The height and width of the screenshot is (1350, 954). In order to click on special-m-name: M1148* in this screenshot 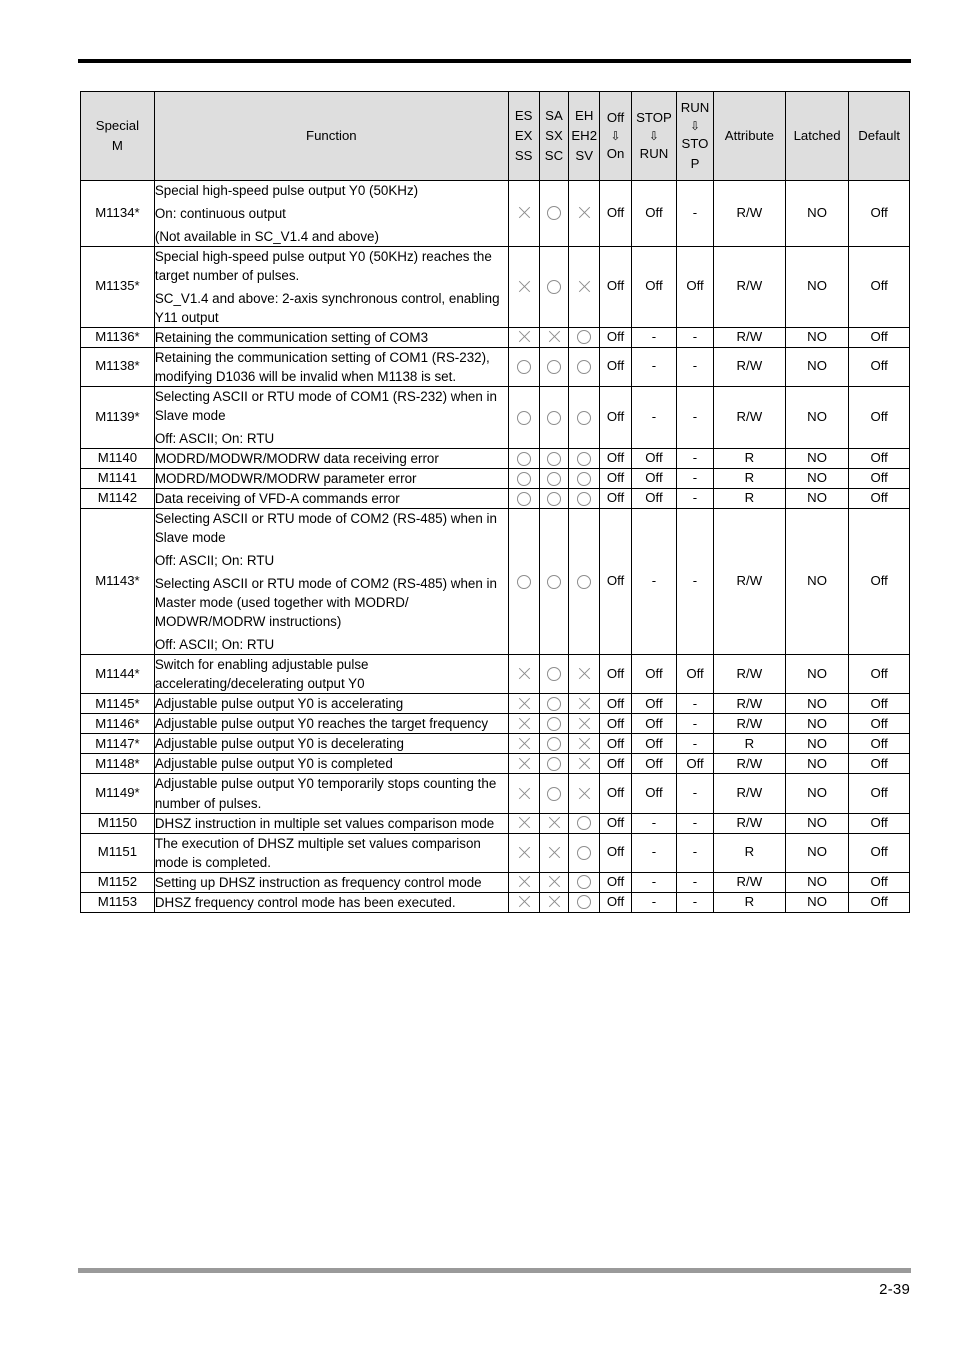, I will do `click(117, 764)`.